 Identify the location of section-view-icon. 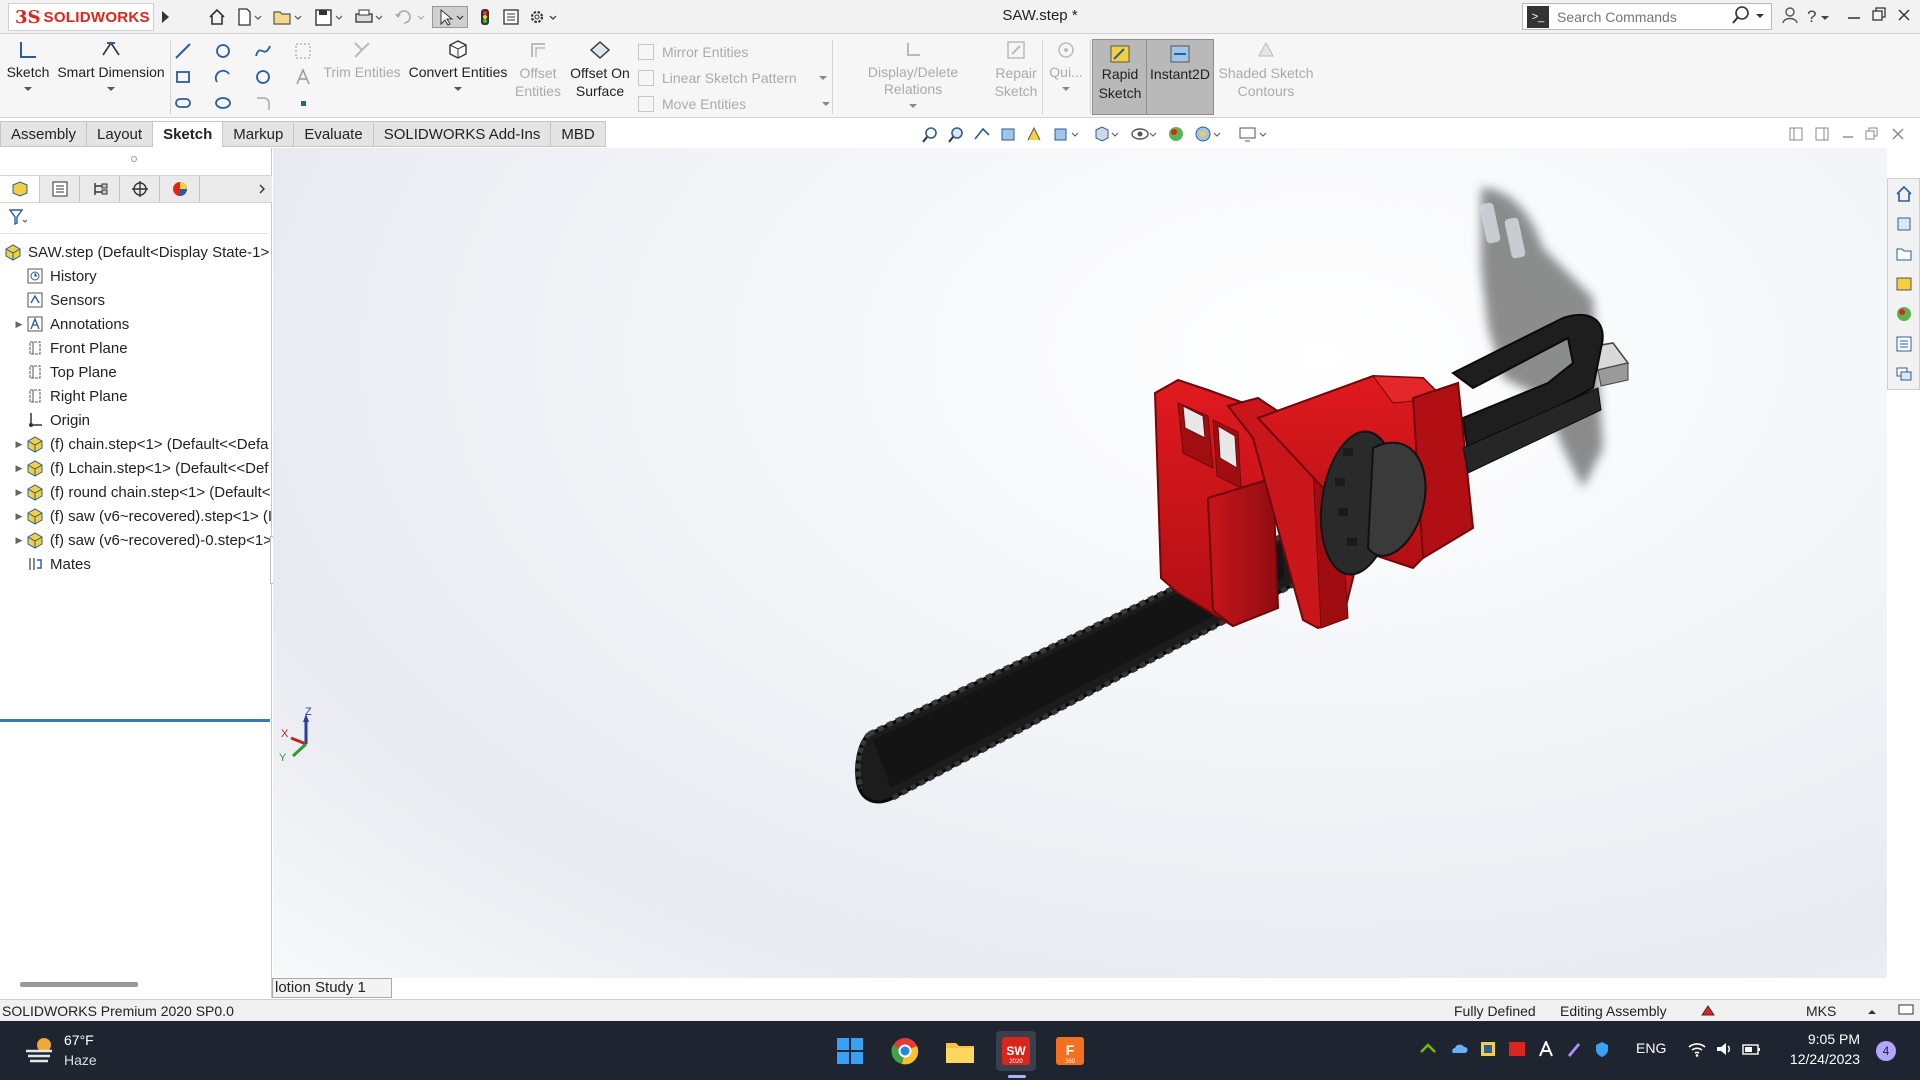
(1008, 134).